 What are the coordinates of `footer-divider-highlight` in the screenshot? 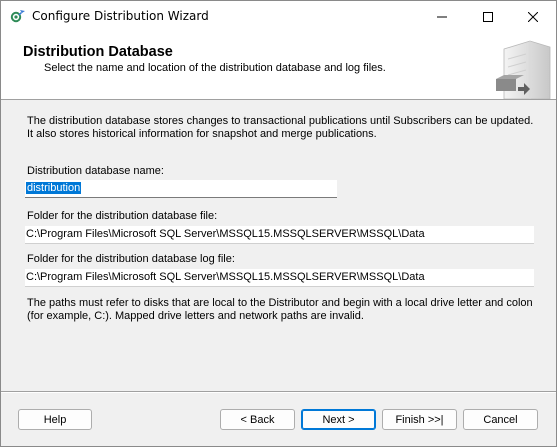 It's located at (278, 392).